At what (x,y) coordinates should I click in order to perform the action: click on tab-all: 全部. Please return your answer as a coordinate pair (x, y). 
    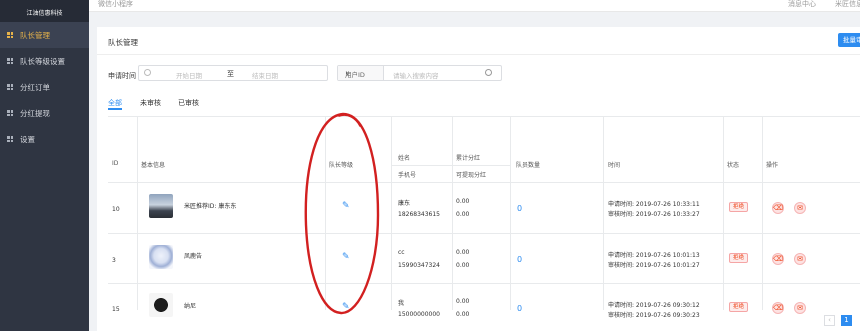
    Looking at the image, I should click on (115, 103).